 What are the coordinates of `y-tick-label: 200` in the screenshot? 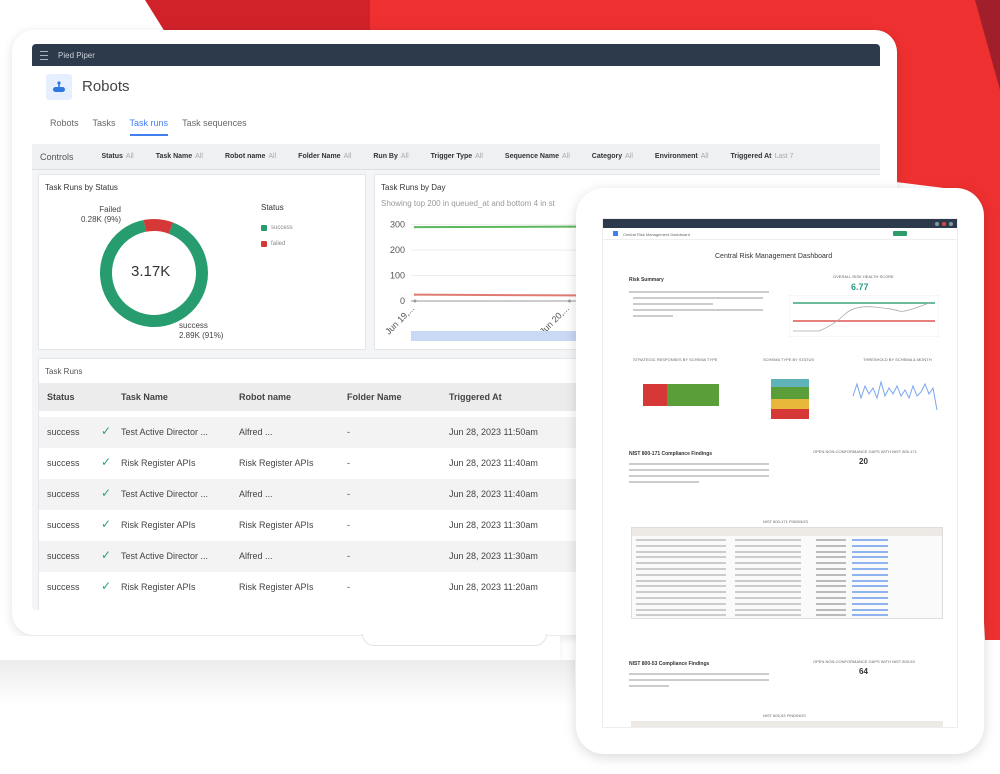 It's located at (397, 250).